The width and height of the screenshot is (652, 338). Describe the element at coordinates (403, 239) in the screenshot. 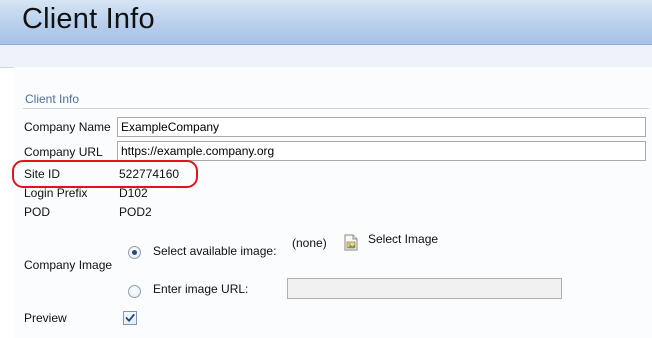

I see `select-image-link: Select Image` at that location.